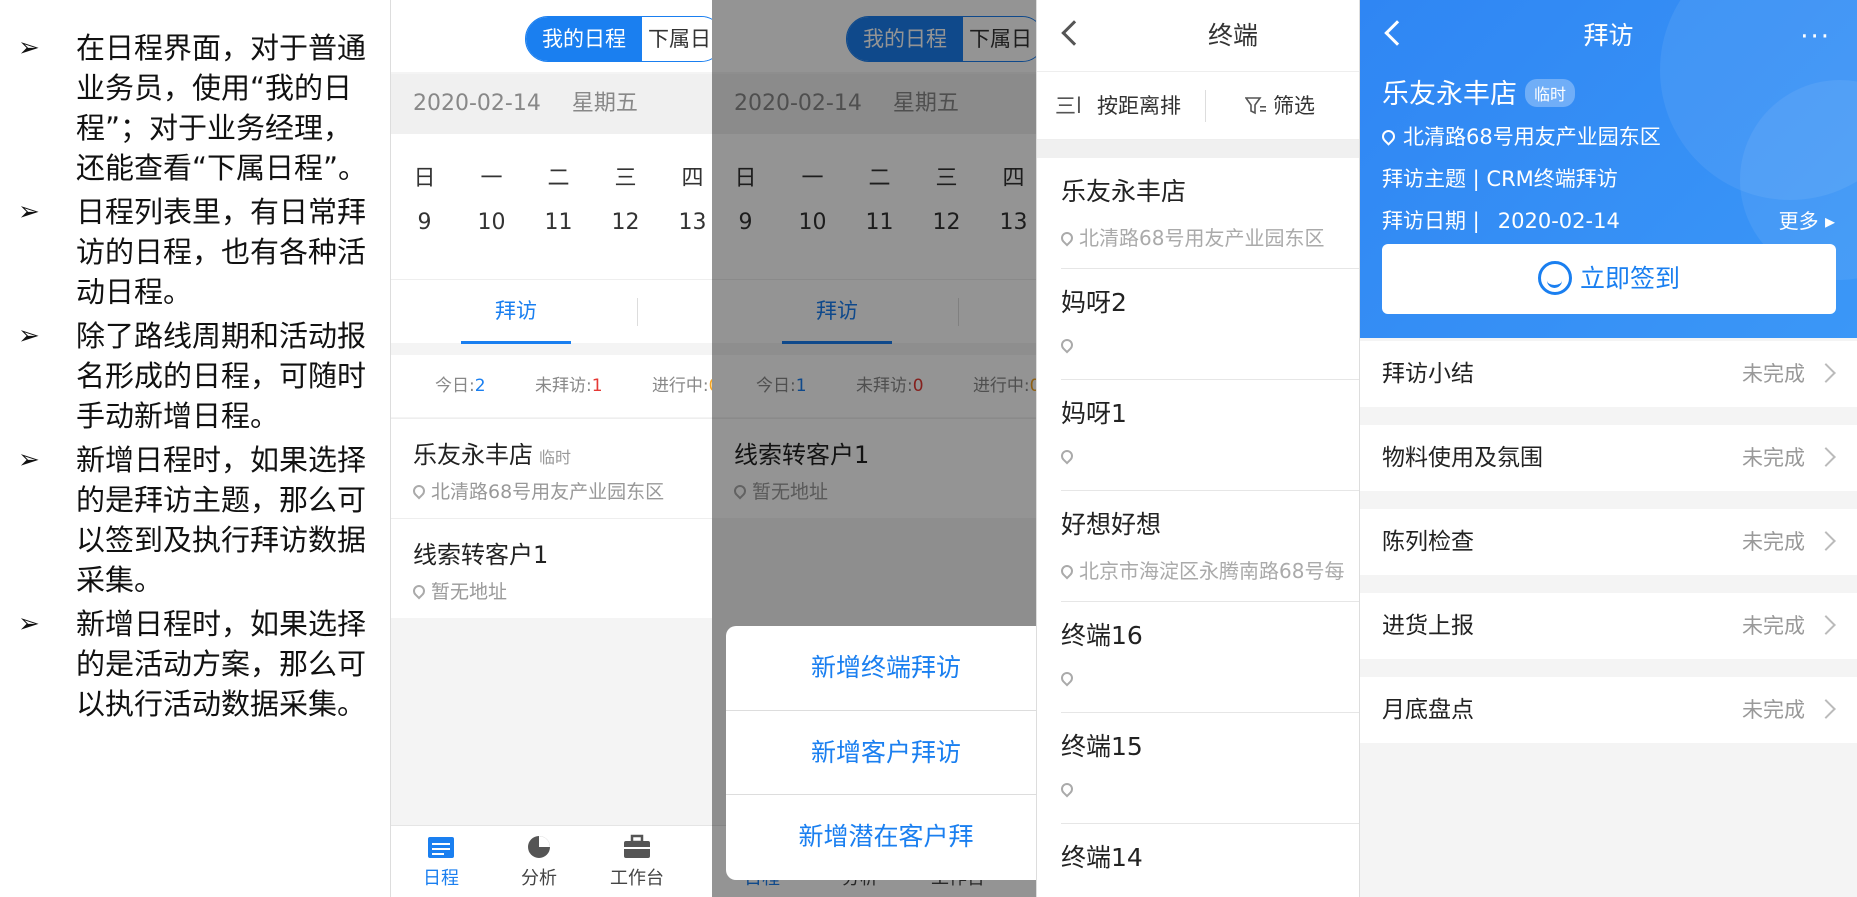 This screenshot has width=1857, height=897. I want to click on nav-schedule: 日程, so click(441, 862).